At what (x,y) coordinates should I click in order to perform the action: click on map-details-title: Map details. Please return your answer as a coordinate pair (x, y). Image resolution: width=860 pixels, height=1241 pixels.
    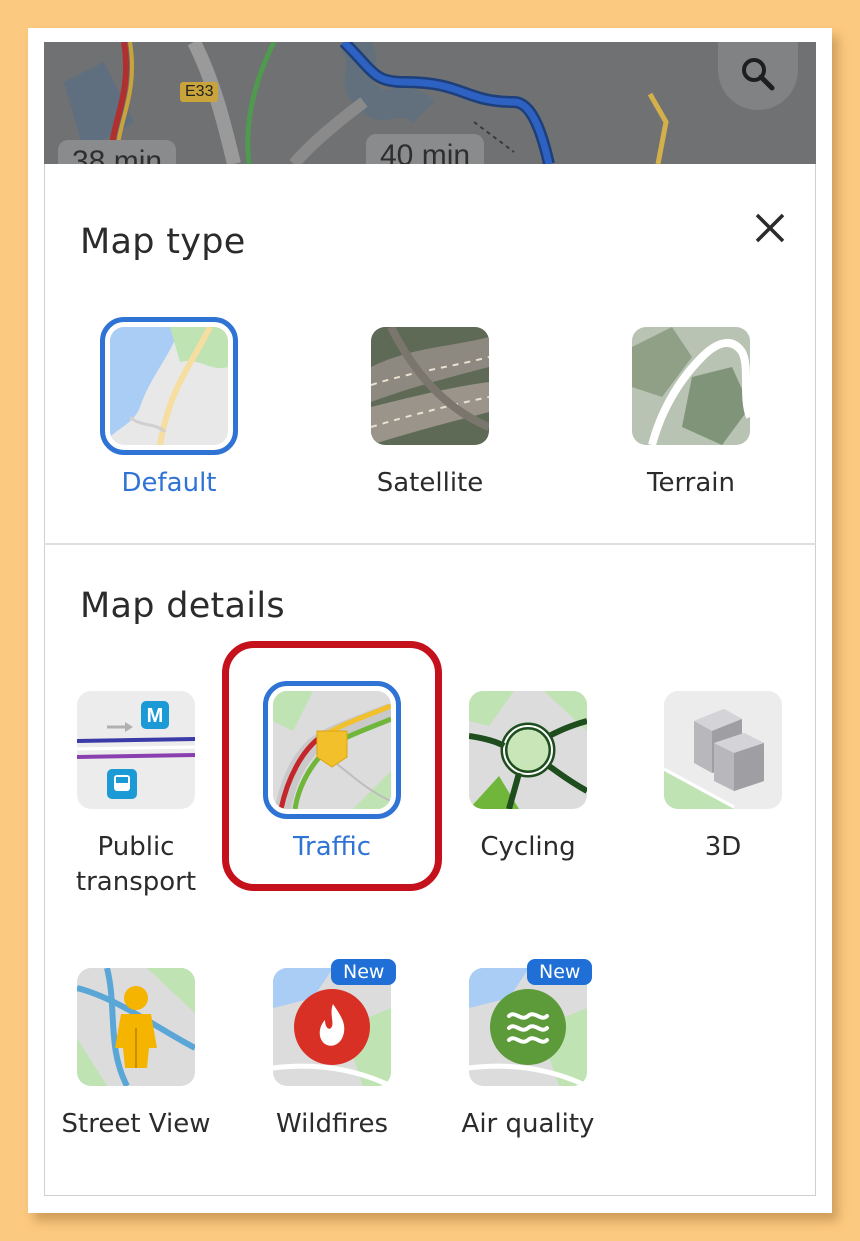
    Looking at the image, I should click on (182, 606).